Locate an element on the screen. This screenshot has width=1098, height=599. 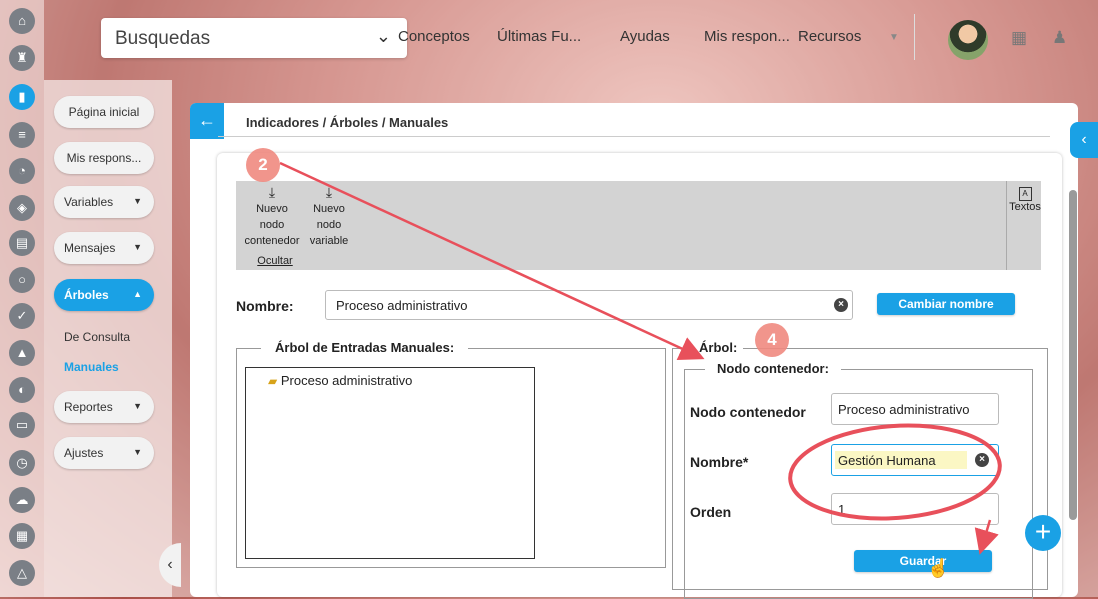
cambiar-nombre-button: Cambiar nombre is located at coordinates (946, 304).